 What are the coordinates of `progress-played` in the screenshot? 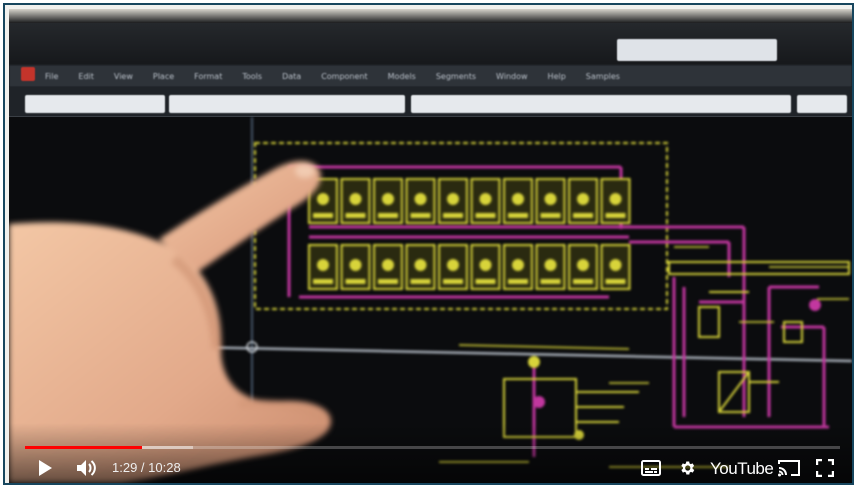 It's located at (84, 447).